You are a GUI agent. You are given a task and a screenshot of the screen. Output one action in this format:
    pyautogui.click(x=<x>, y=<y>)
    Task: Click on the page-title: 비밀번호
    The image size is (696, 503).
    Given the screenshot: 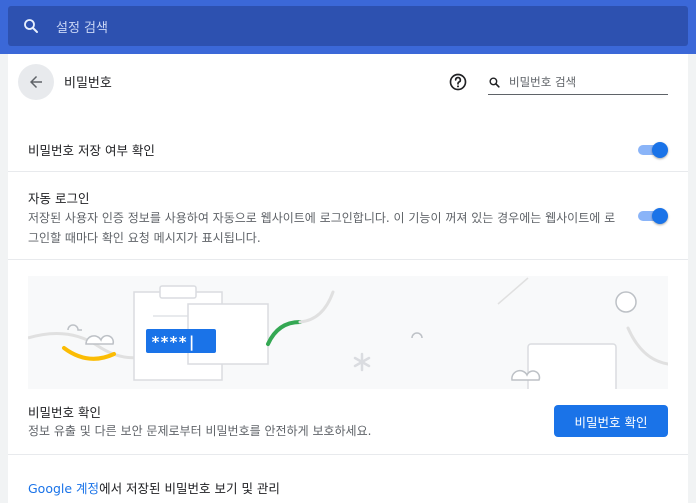 What is the action you would take?
    pyautogui.click(x=88, y=83)
    